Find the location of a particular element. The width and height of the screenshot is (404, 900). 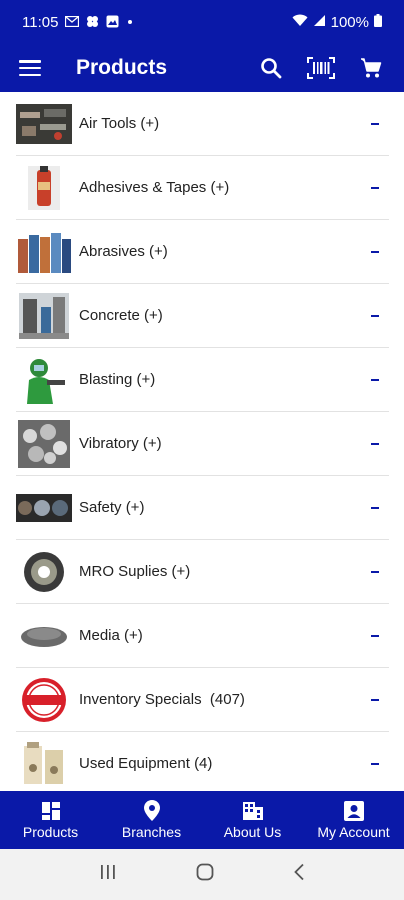

recent-apps-button is located at coordinates (108, 874).